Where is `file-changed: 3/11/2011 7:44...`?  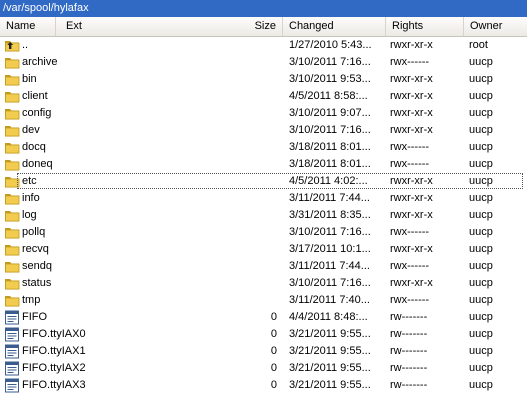
file-changed: 3/11/2011 7:44... is located at coordinates (329, 198).